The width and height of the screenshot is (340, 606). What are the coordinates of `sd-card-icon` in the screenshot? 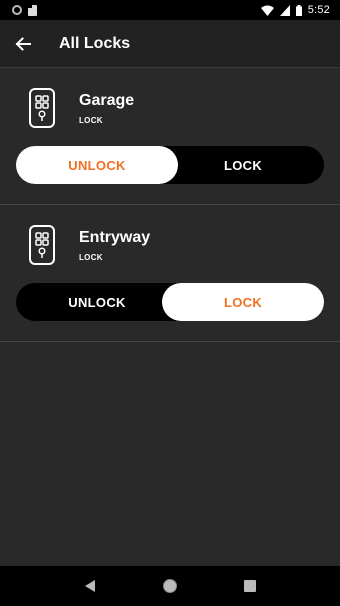 It's located at (32, 10).